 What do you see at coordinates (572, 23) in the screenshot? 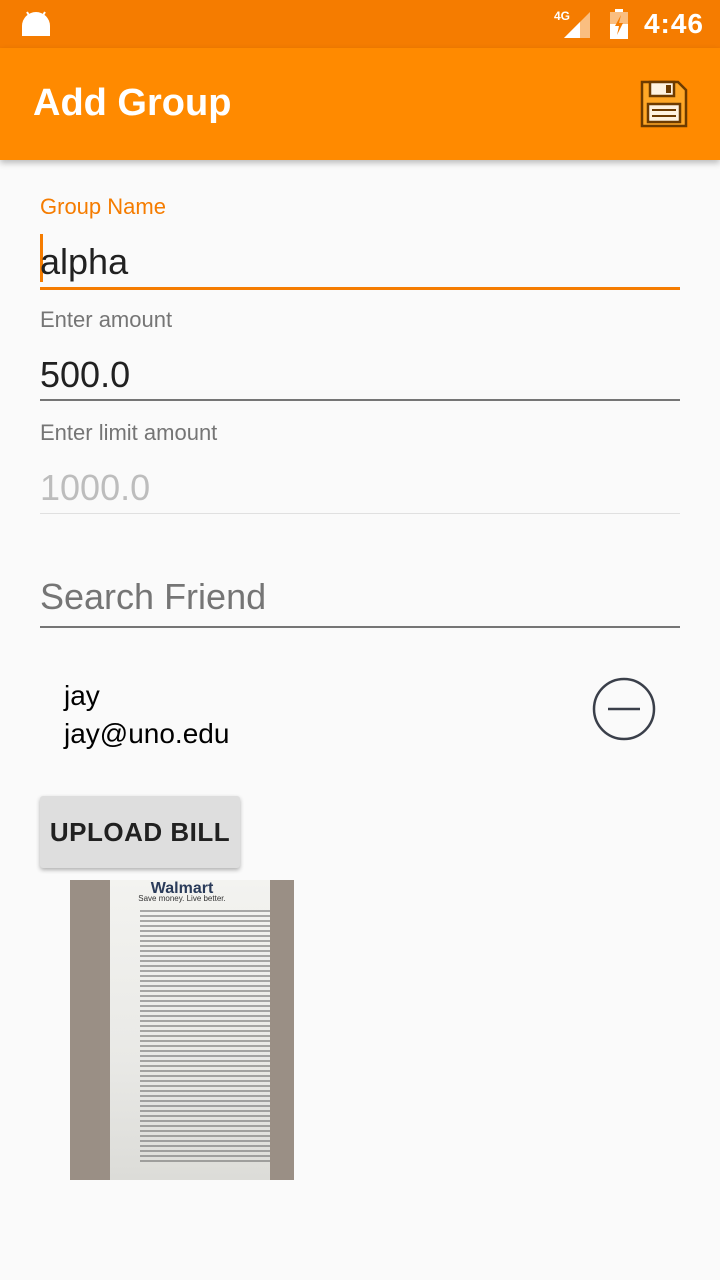
I see `signal-4g-icon: 4G` at bounding box center [572, 23].